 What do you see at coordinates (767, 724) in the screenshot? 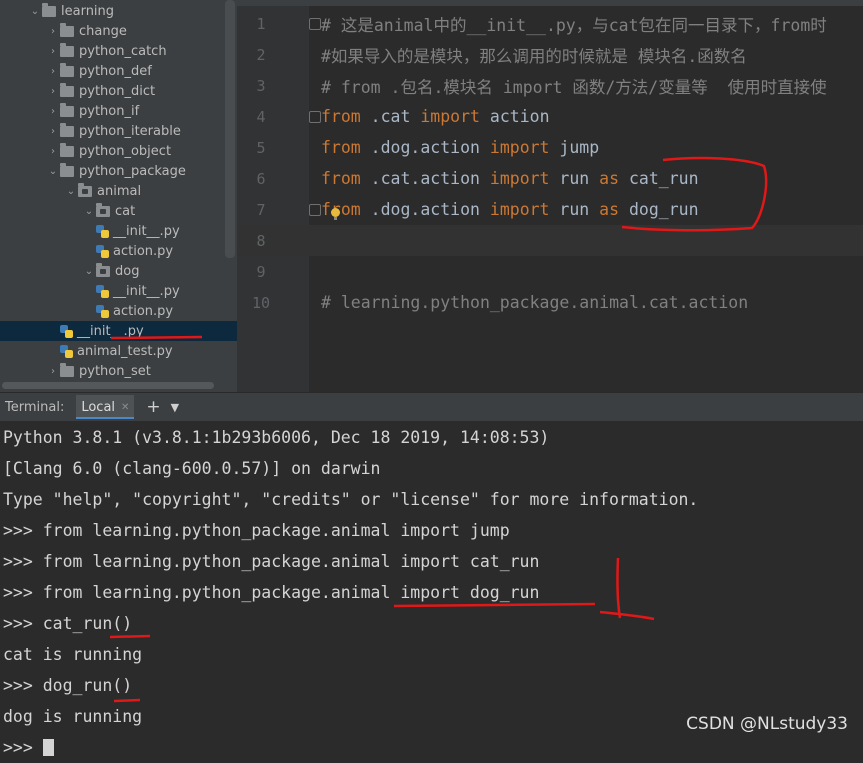
I see `watermark: CSDN @NLstudy33` at bounding box center [767, 724].